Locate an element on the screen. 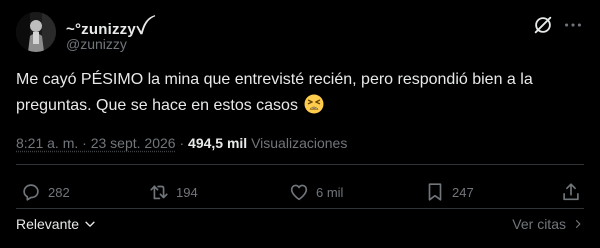 This screenshot has width=600, height=248. tweet-timestamp-link: 8:21 a. m. · 23 sept. 2026 is located at coordinates (96, 143).